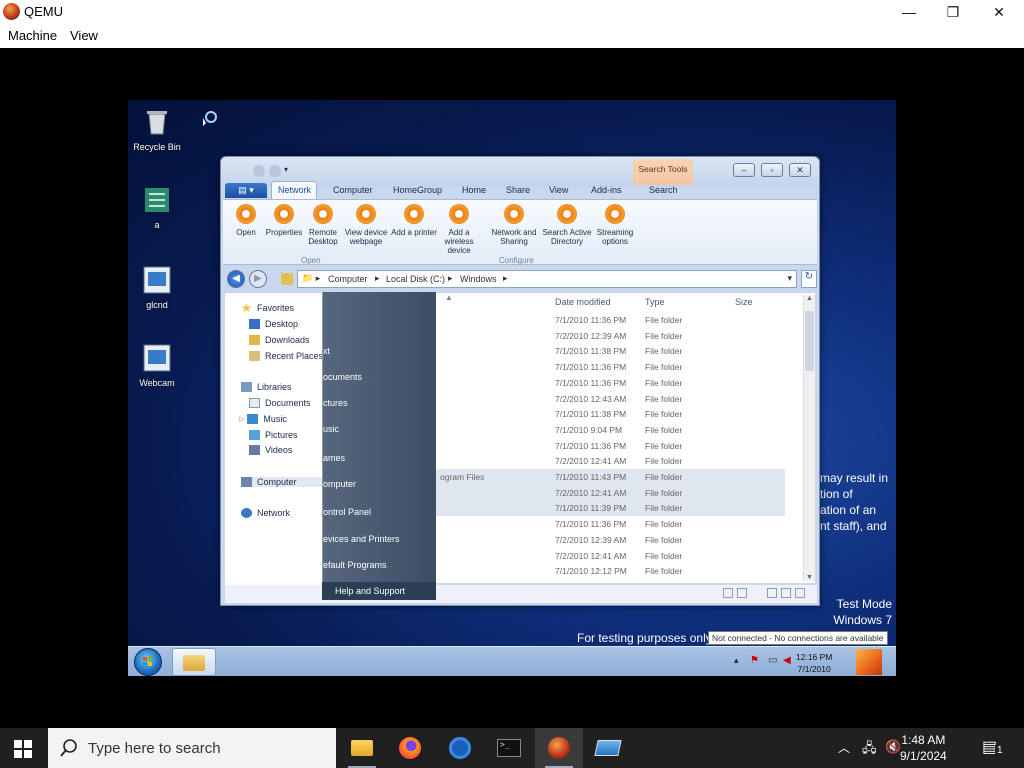 The height and width of the screenshot is (768, 1024). I want to click on nav-network: Network, so click(265, 513).